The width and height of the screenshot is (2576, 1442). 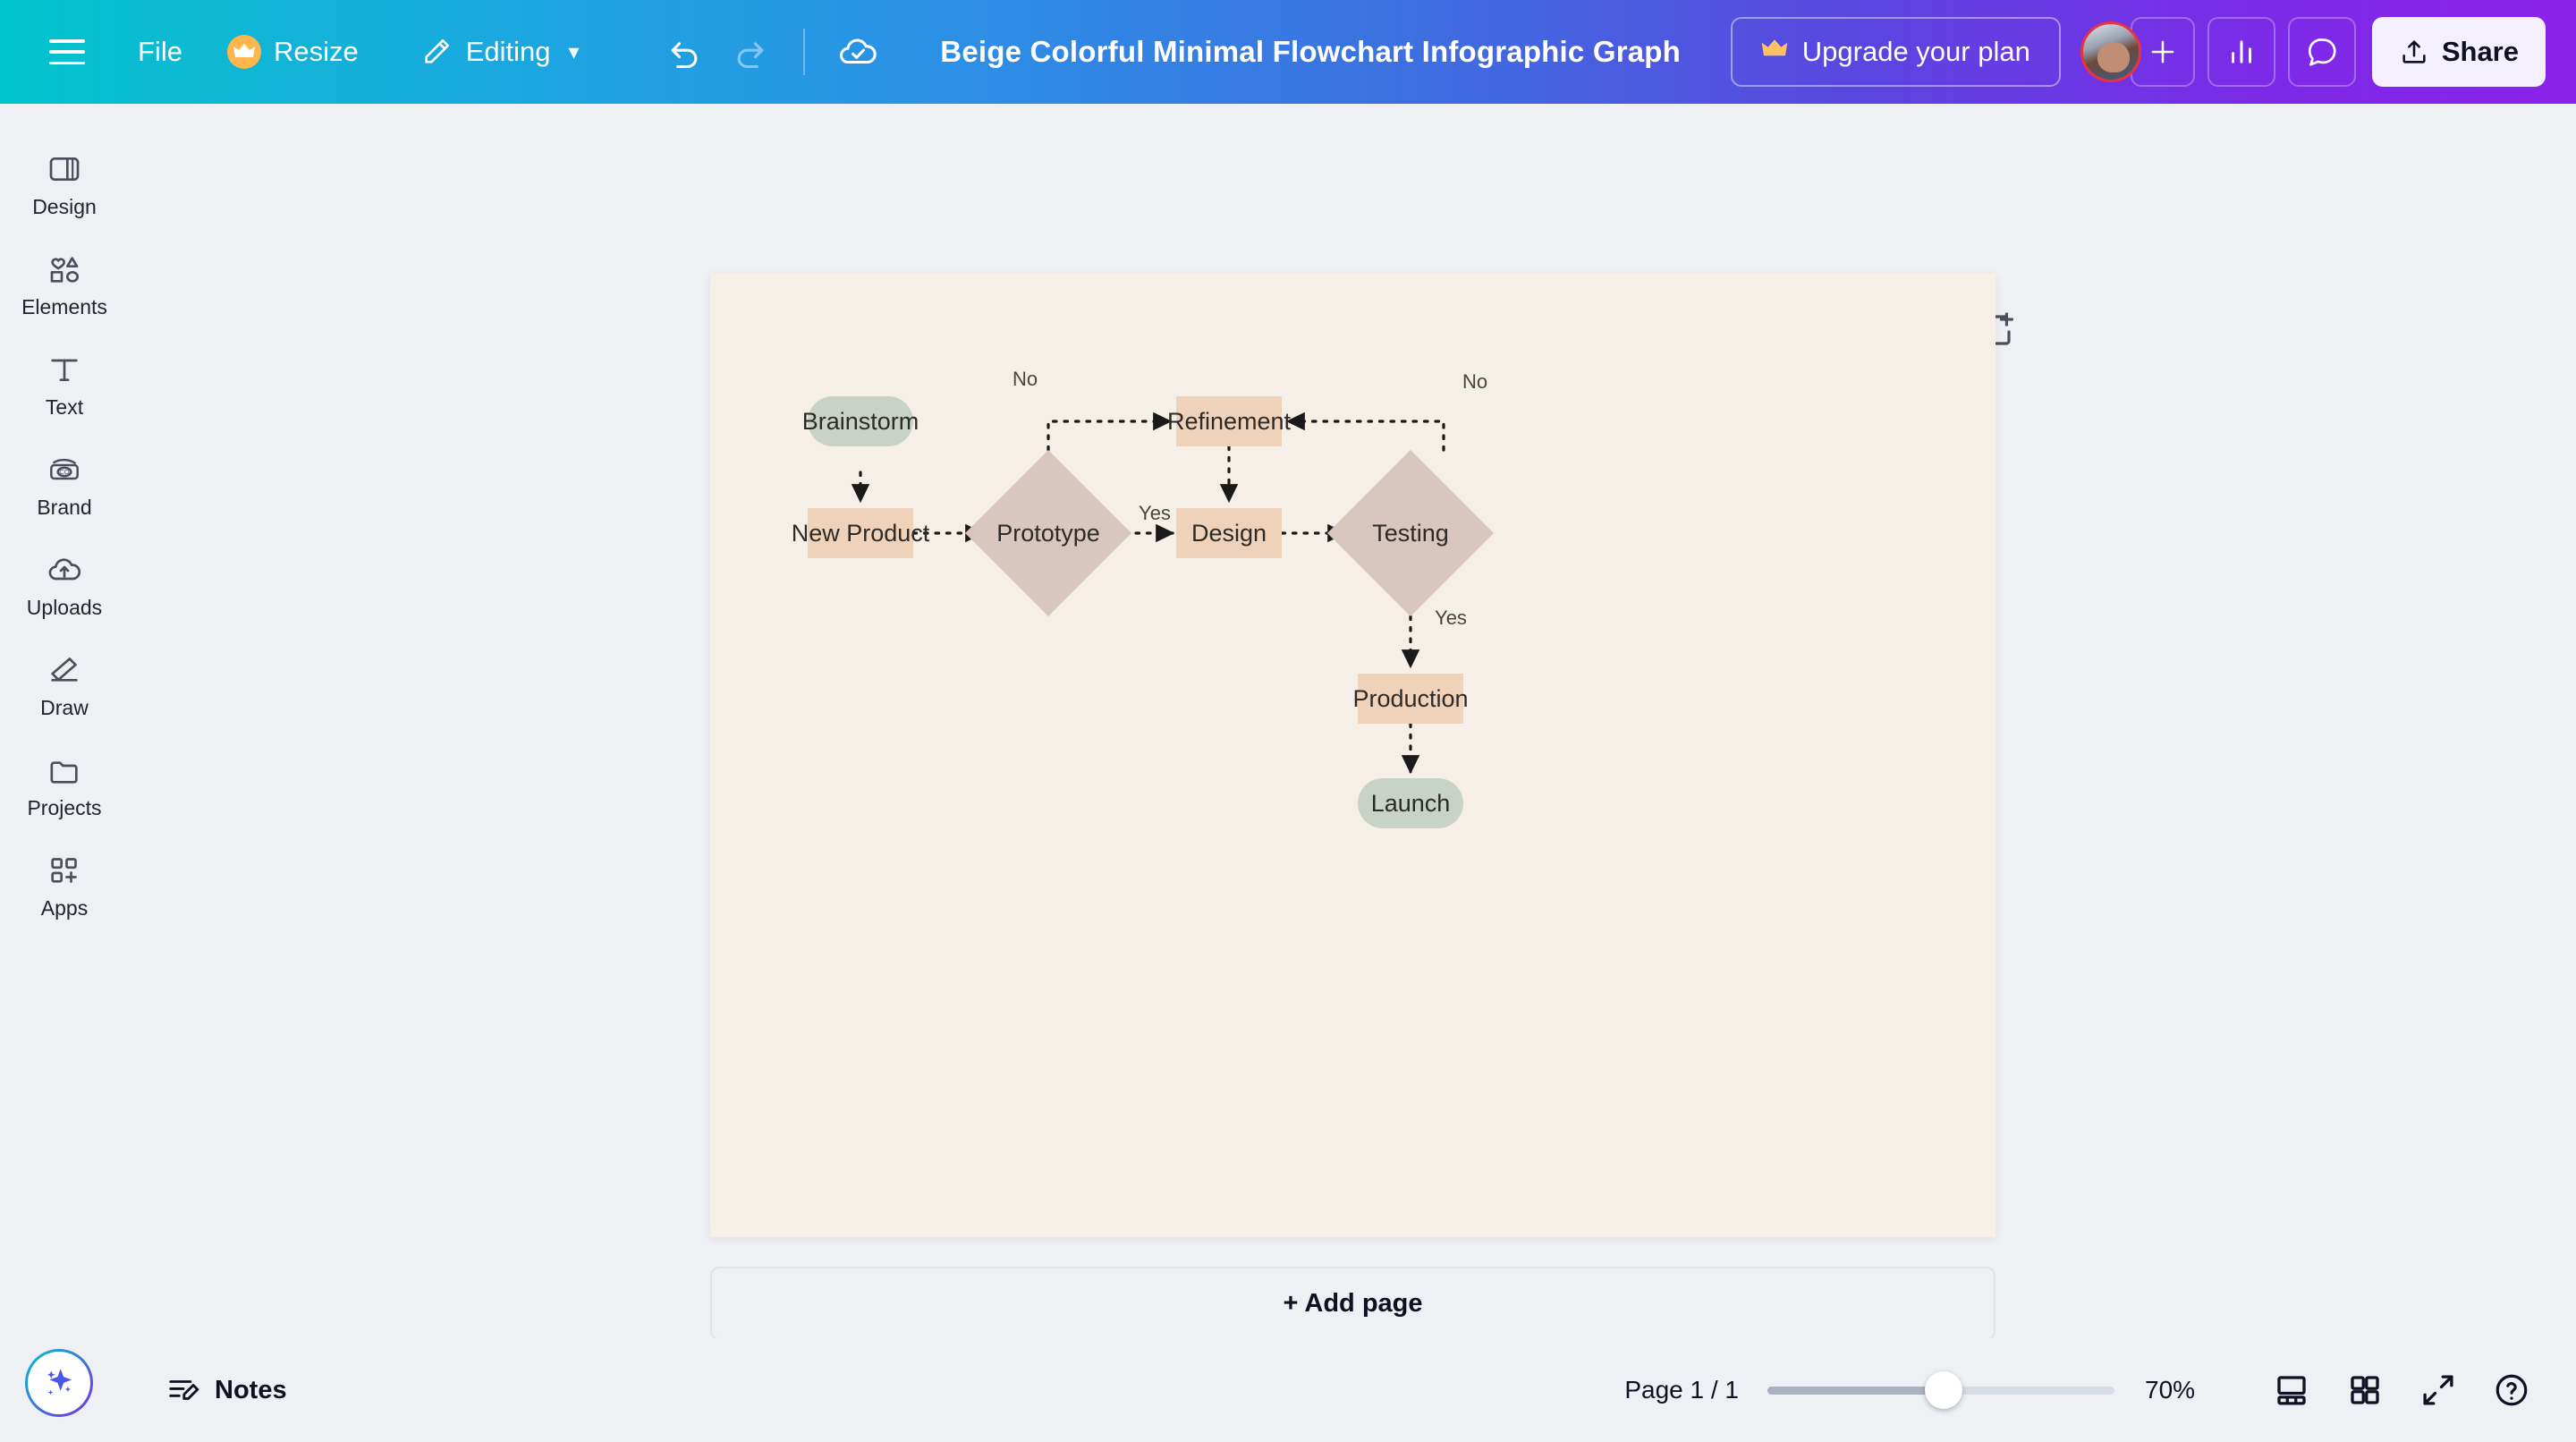 I want to click on upgrade-label: Upgrade your plan, so click(x=1915, y=51).